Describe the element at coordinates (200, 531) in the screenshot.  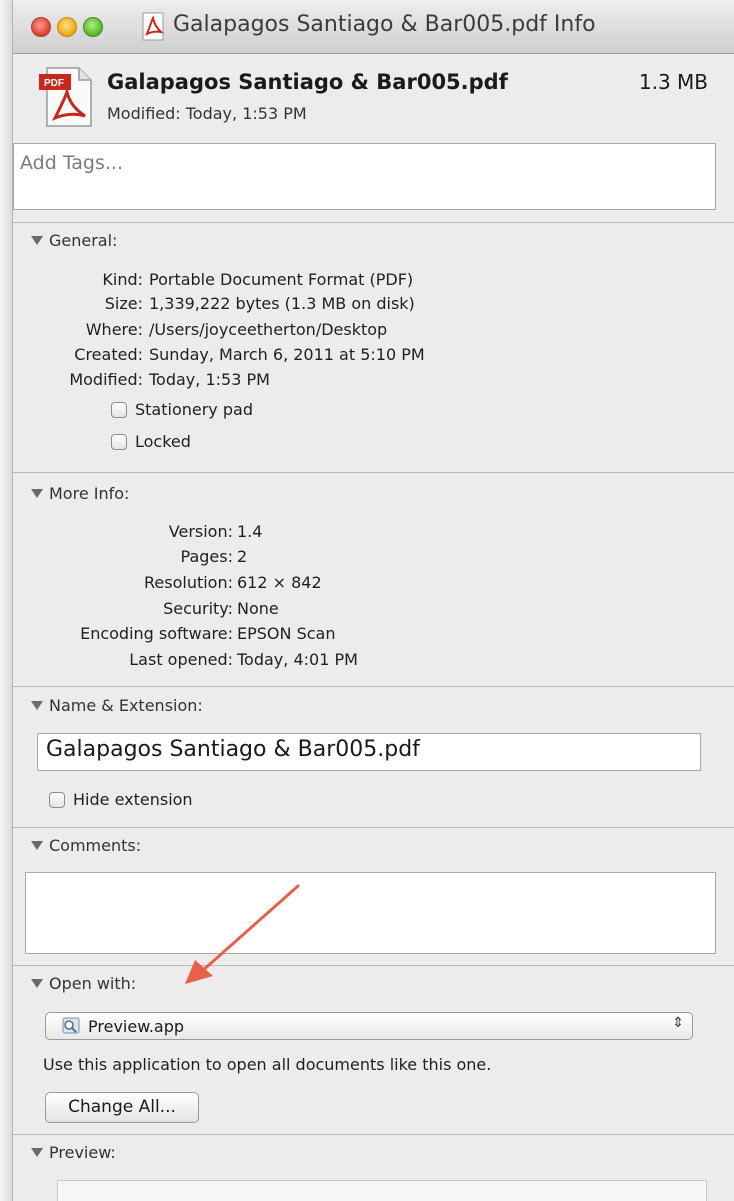
I see `info-key: Version:` at that location.